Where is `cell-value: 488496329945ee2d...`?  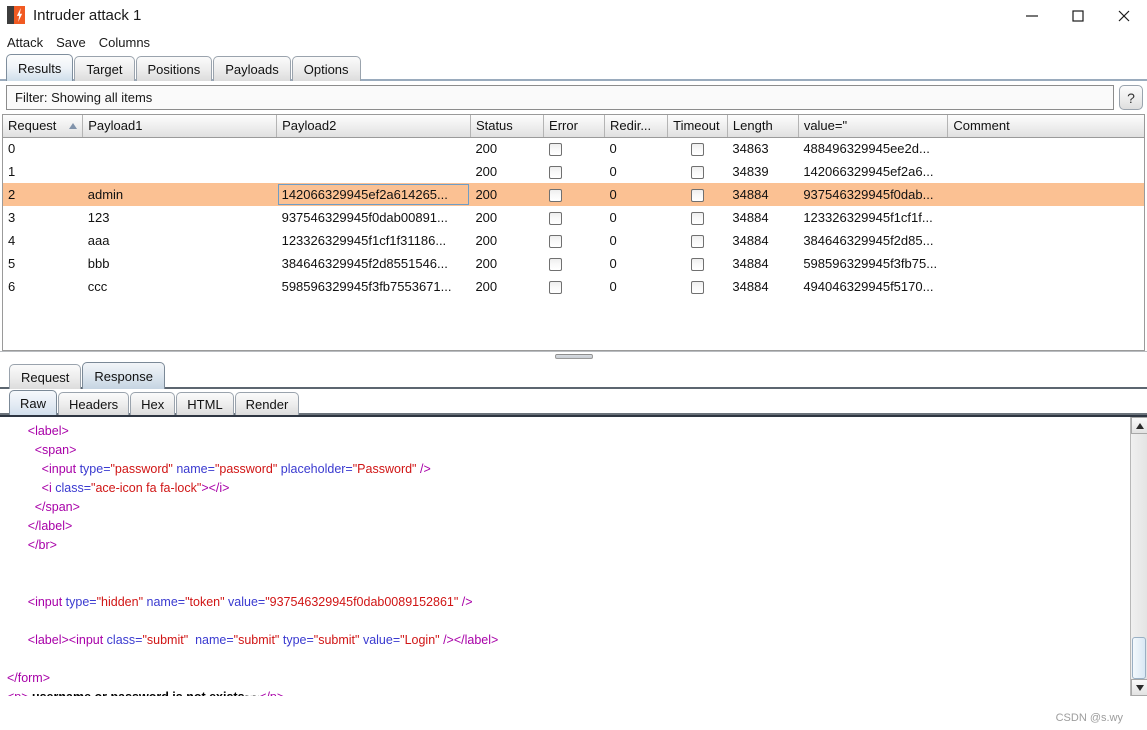 cell-value: 488496329945ee2d... is located at coordinates (873, 148).